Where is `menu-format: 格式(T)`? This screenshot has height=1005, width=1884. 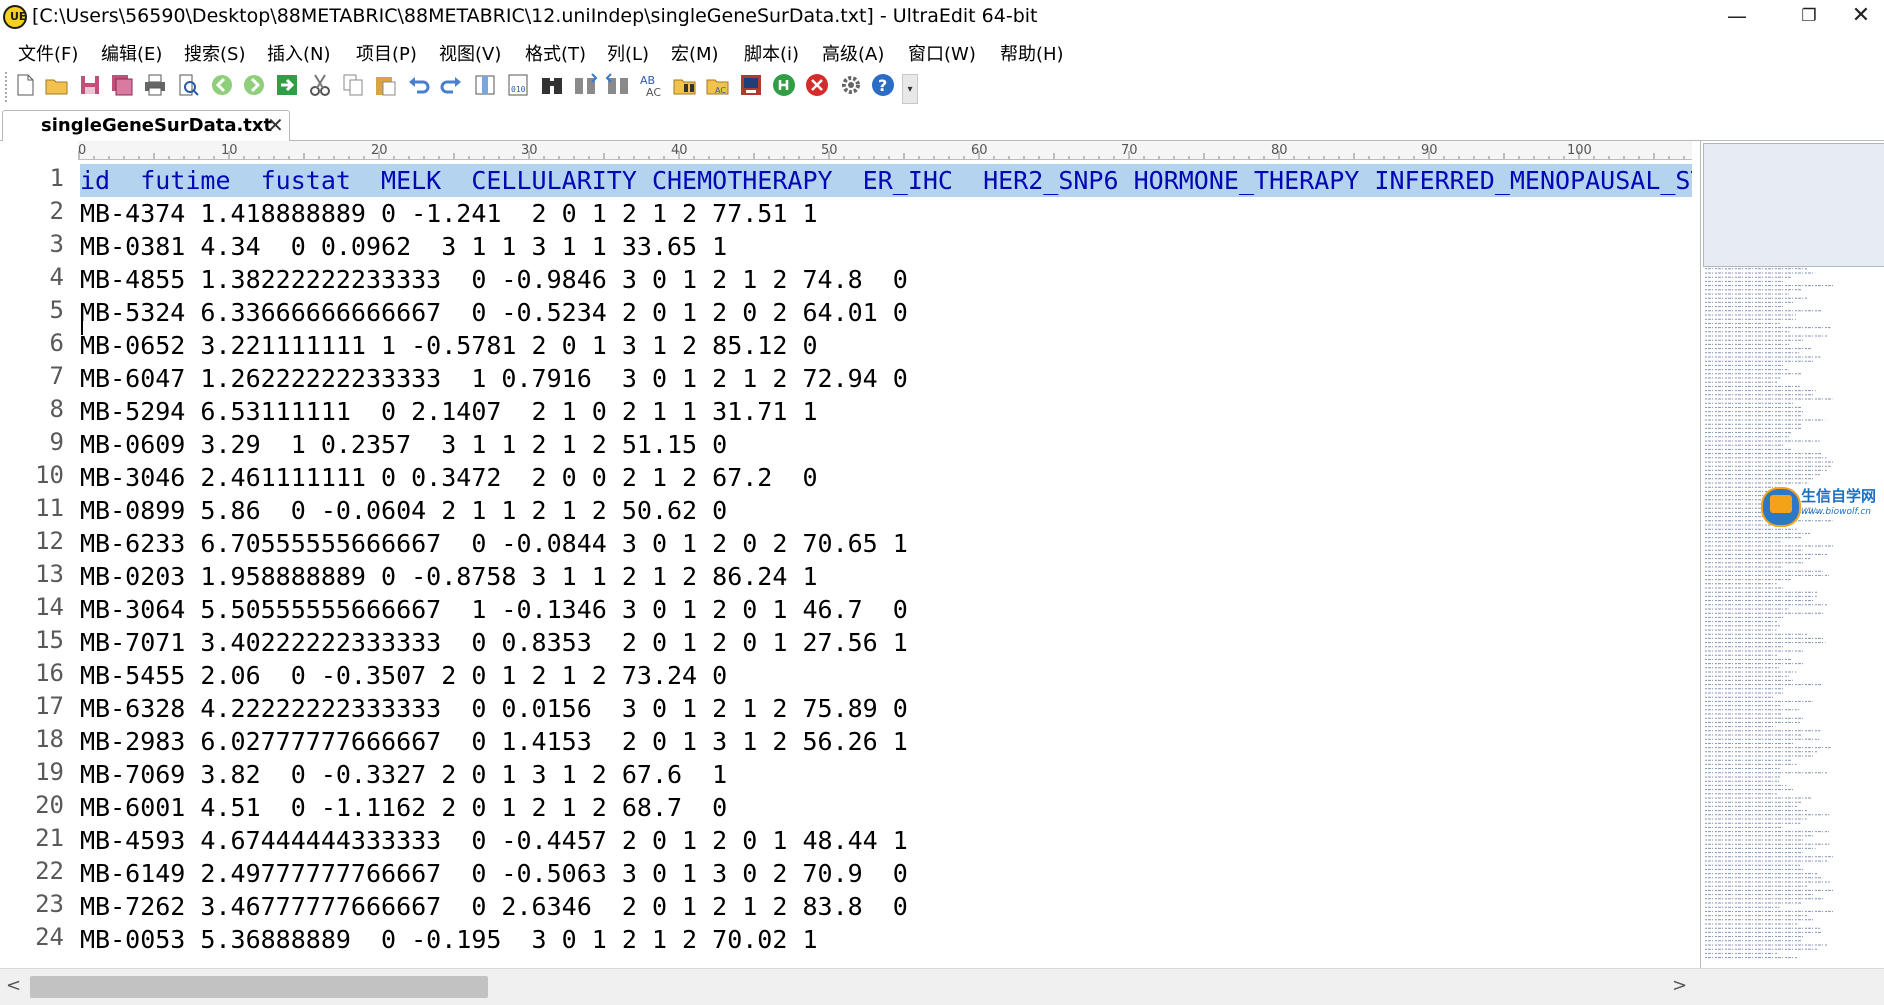 menu-format: 格式(T) is located at coordinates (555, 53).